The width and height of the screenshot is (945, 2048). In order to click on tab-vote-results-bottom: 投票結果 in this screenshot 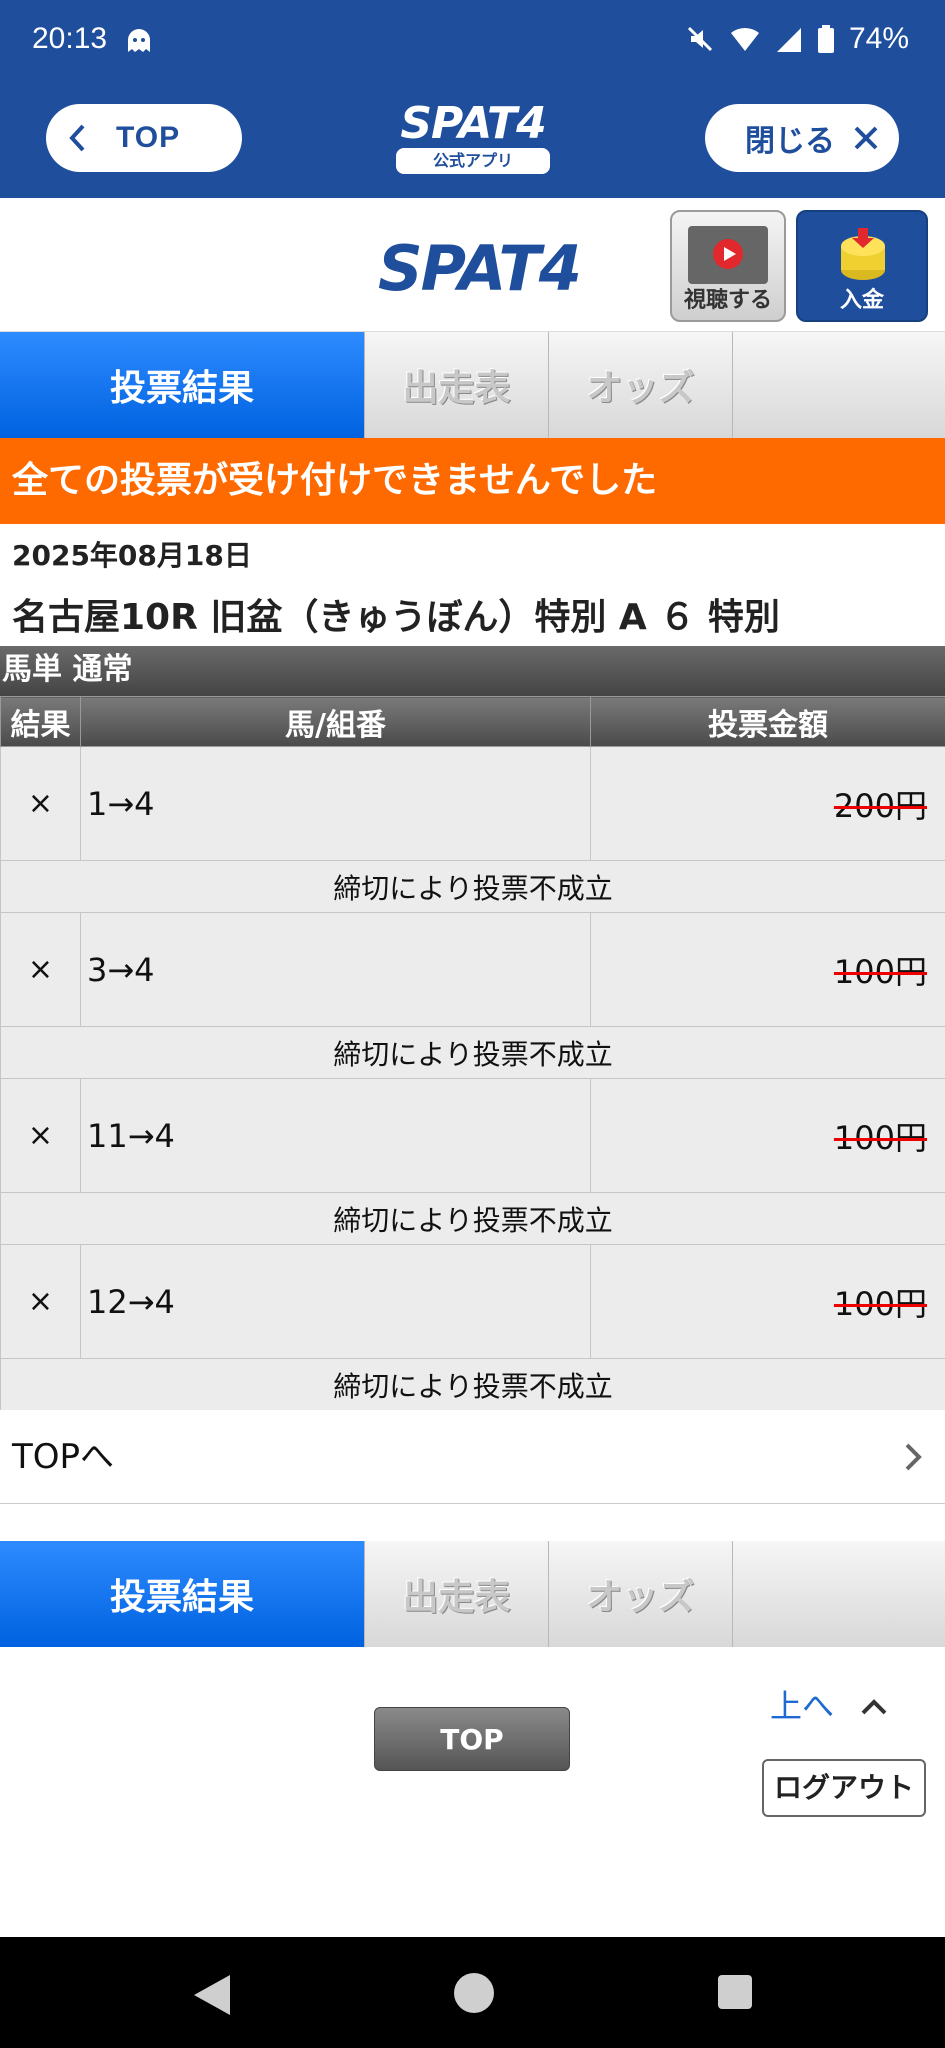, I will do `click(182, 1594)`.